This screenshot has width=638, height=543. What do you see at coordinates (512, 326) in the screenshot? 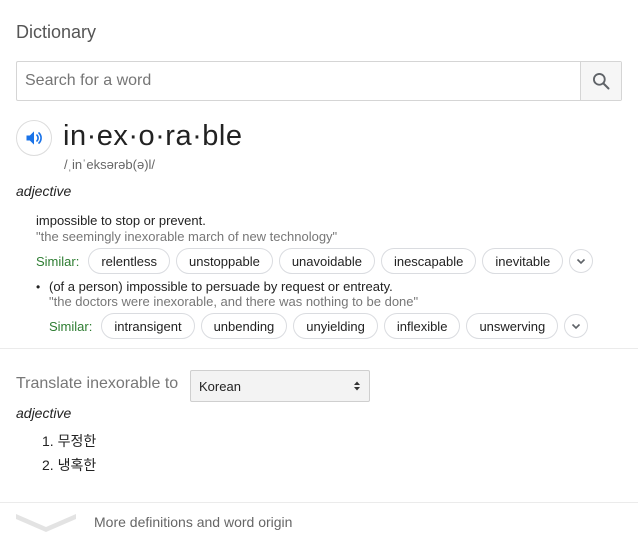
I see `similar-chip: unswerving` at bounding box center [512, 326].